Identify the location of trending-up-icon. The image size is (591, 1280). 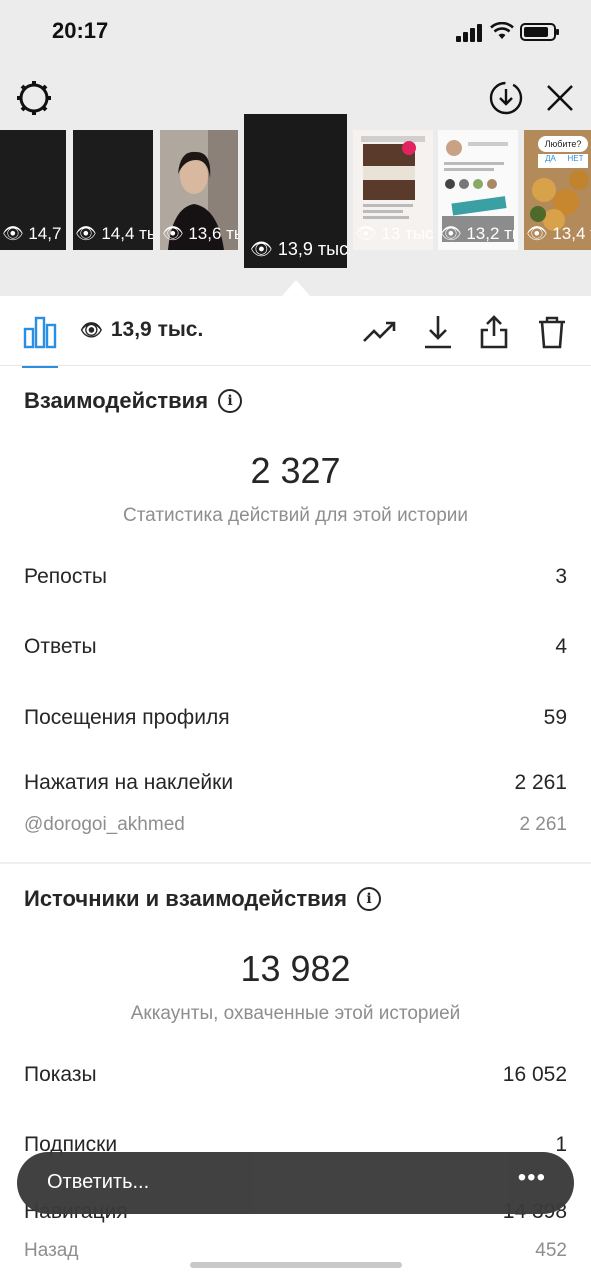
(379, 331).